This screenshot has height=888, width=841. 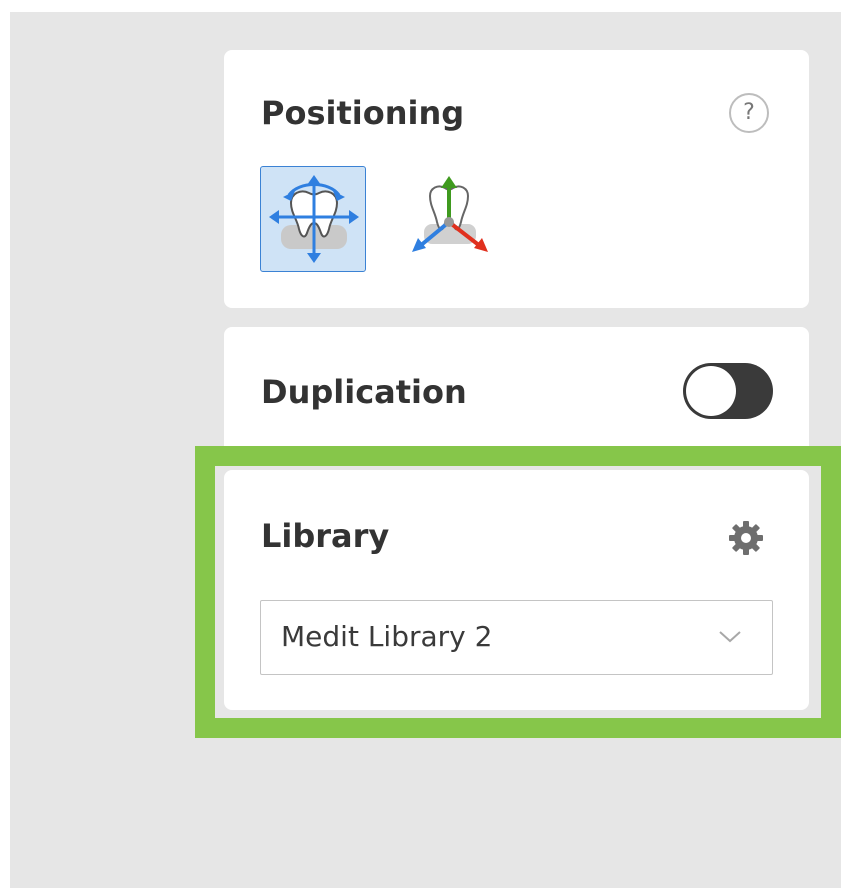 I want to click on duplication-title: Duplication, so click(x=364, y=392).